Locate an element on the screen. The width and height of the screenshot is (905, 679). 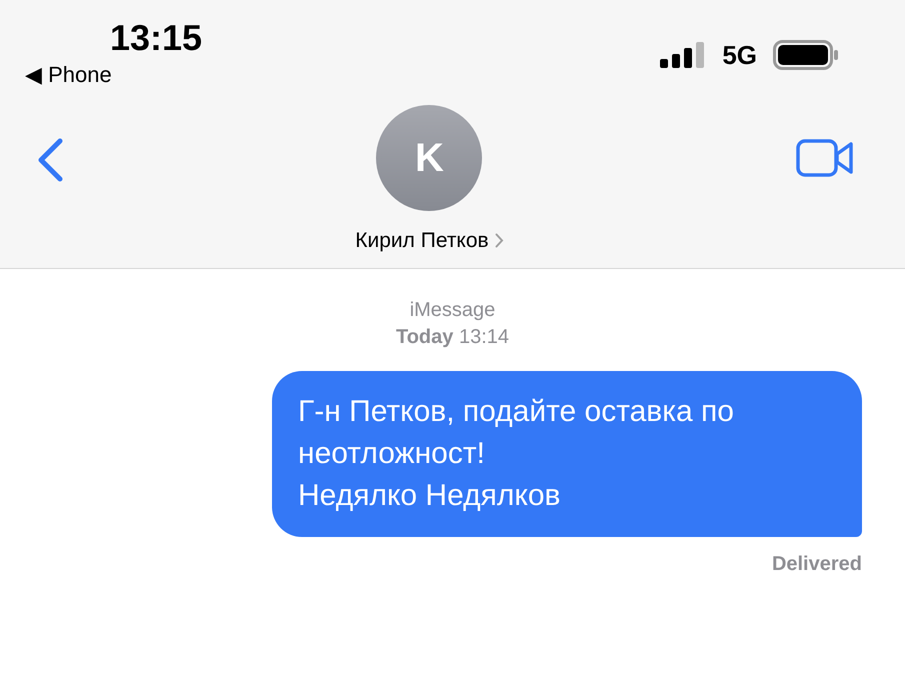
chevron-left-icon is located at coordinates (50, 160).